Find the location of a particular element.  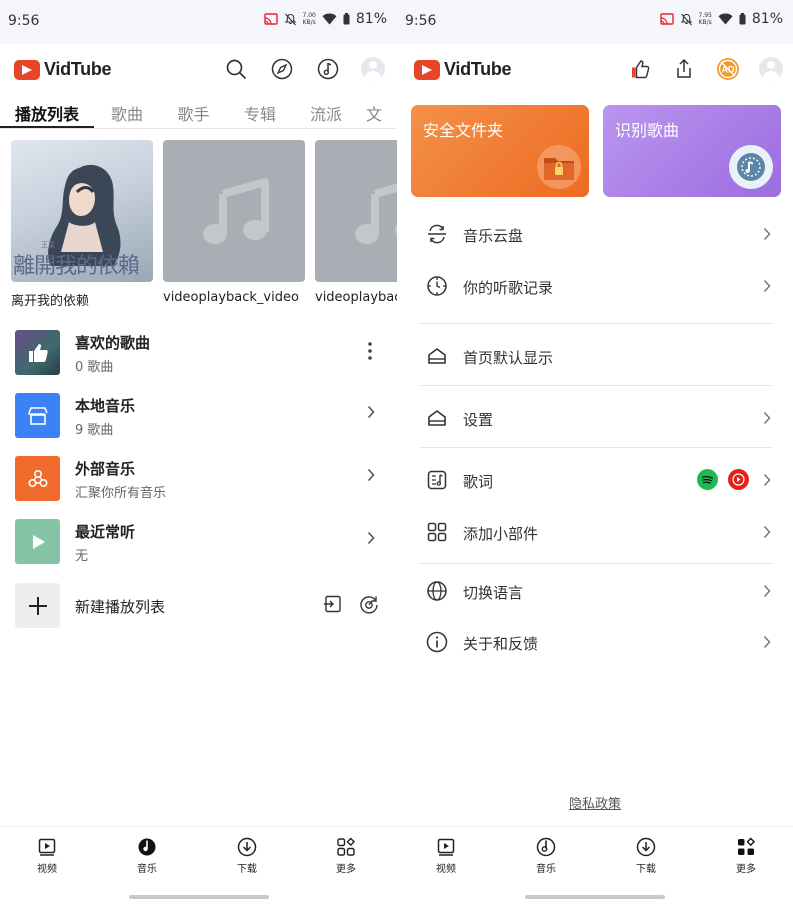

new-playlist-label: 新建播放列表 is located at coordinates (120, 607).